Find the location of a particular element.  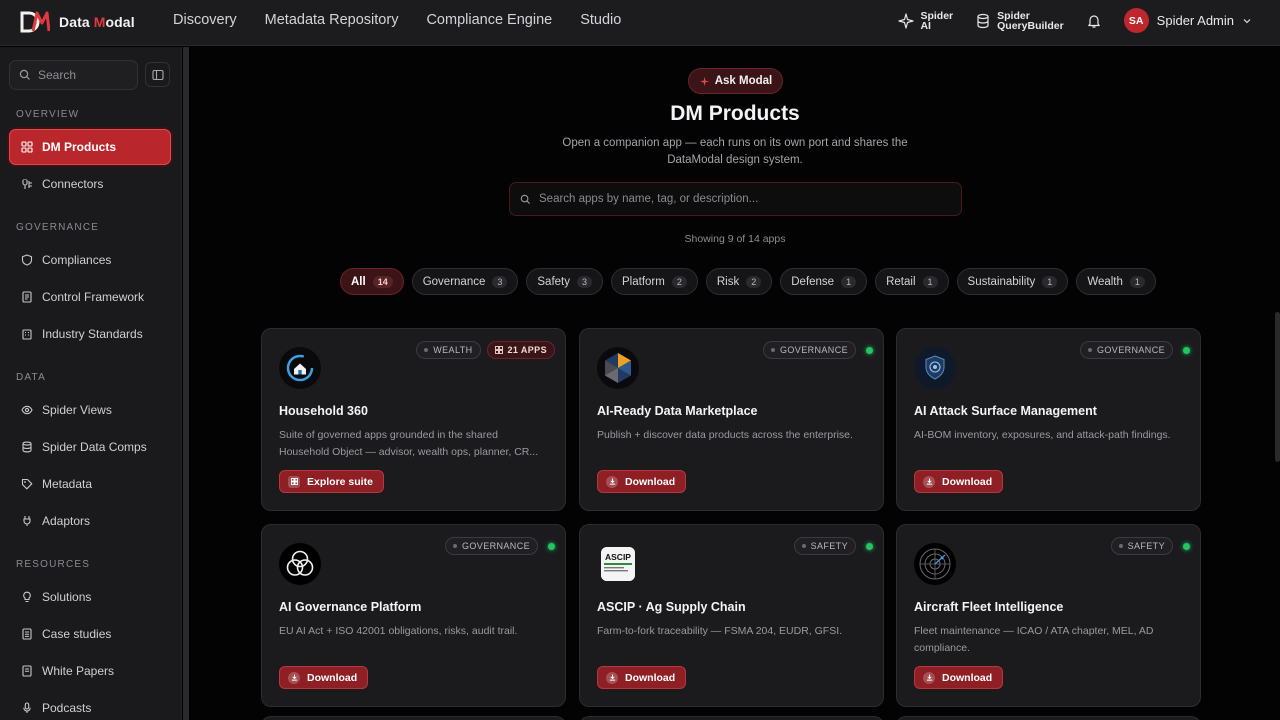

user-menu: SA Spider Admin is located at coordinates (1187, 20).